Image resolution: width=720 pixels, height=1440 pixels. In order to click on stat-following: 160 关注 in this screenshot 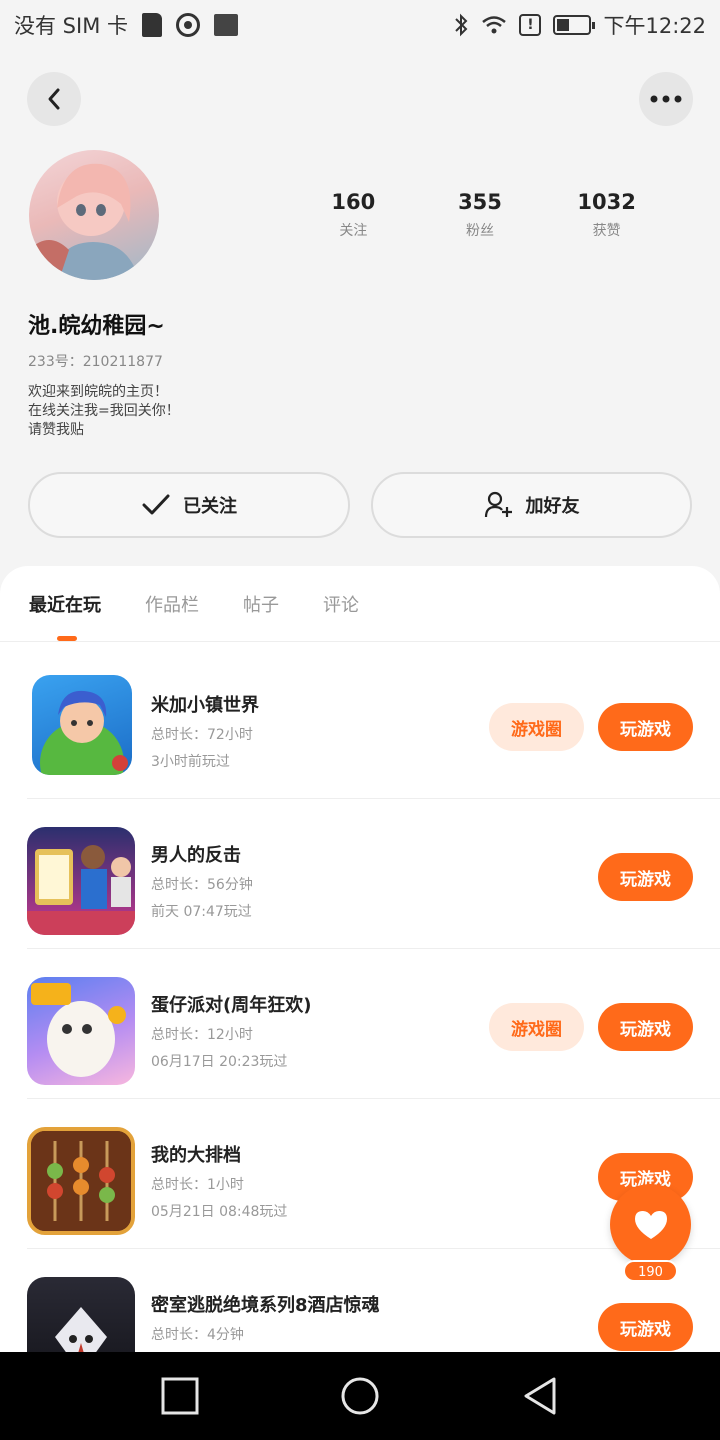, I will do `click(353, 215)`.